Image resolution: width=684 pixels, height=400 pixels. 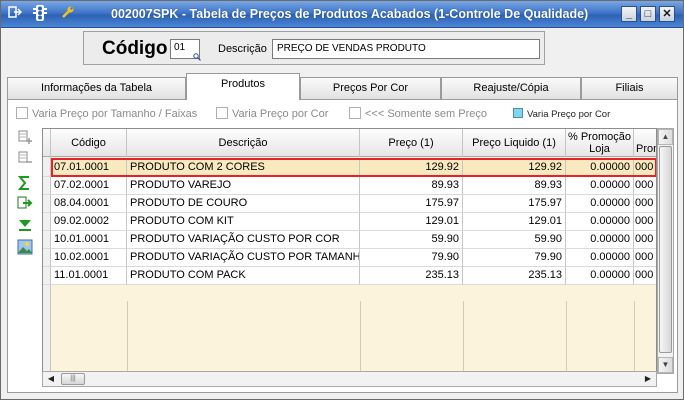 I want to click on scroll-down-icon: ▼, so click(x=665, y=365).